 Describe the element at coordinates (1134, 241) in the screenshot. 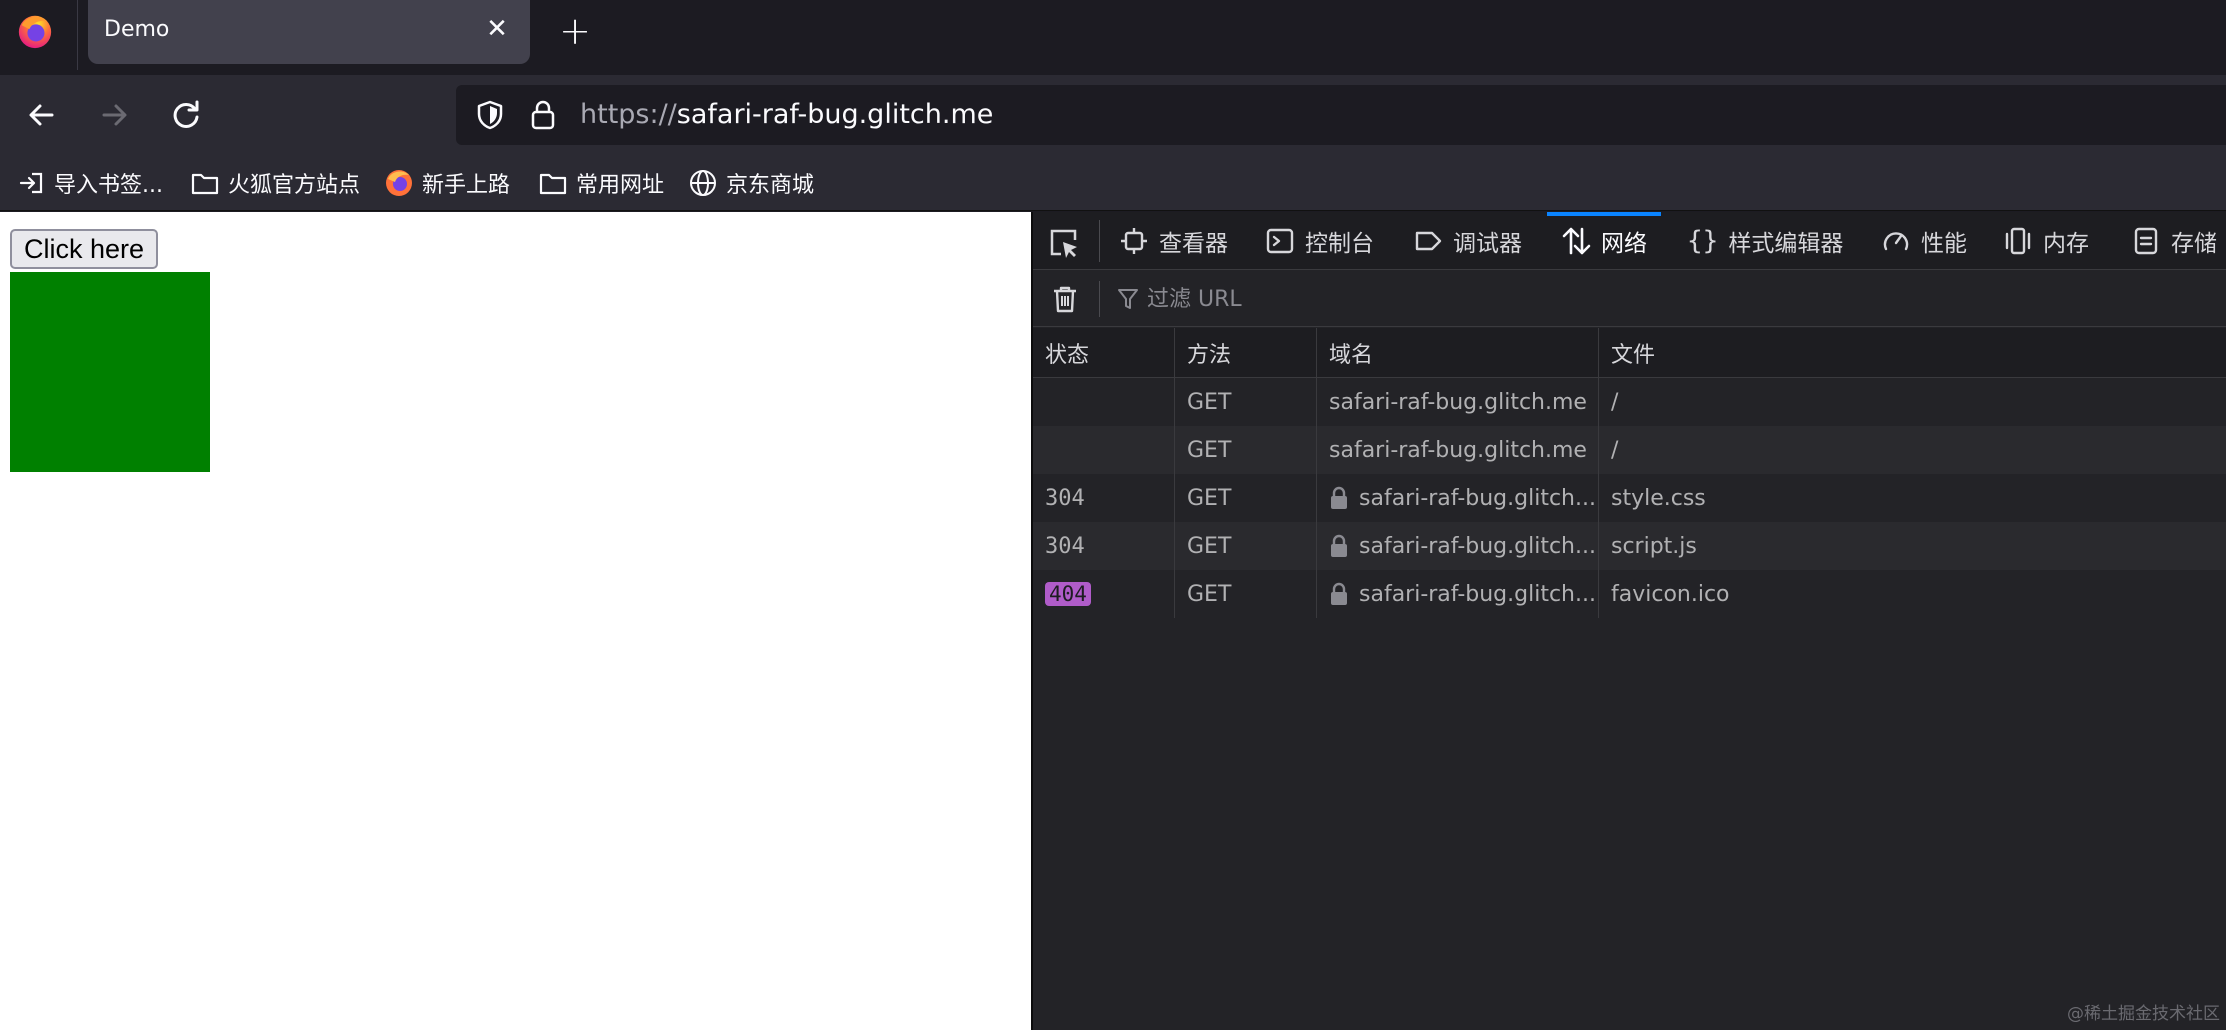

I see `inspector-icon` at that location.